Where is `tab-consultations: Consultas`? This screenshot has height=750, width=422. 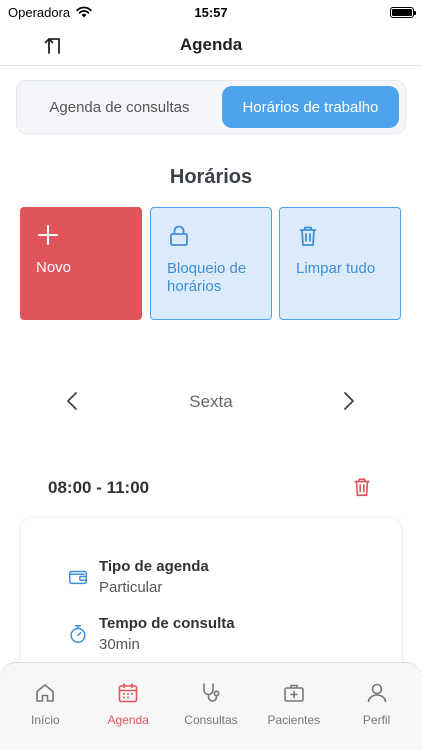
tab-consultations: Consultas is located at coordinates (211, 706).